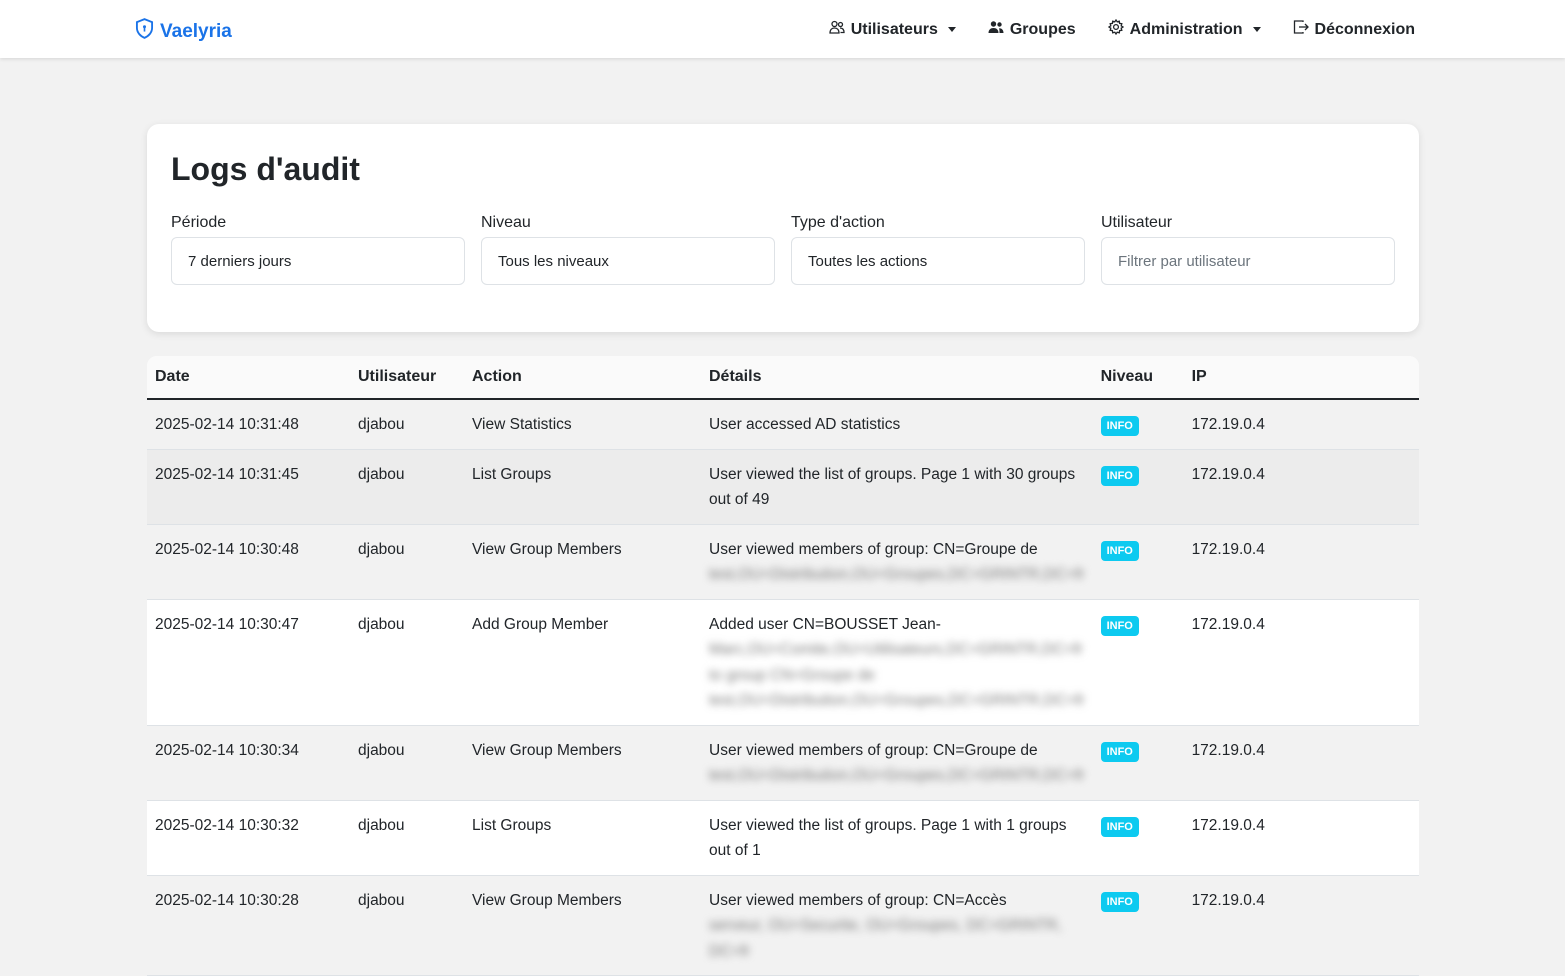  What do you see at coordinates (407, 378) in the screenshot?
I see `column-header-user: Utilisateur` at bounding box center [407, 378].